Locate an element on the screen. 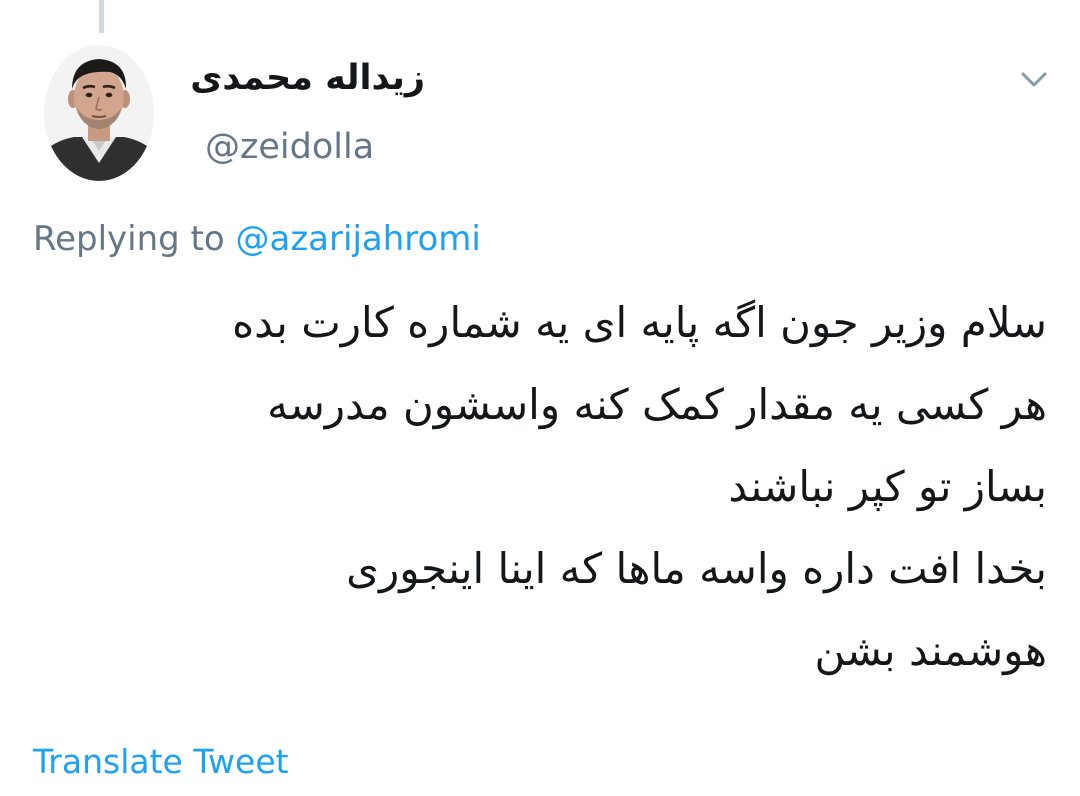  reply-prefix: Replying to is located at coordinates (129, 239).